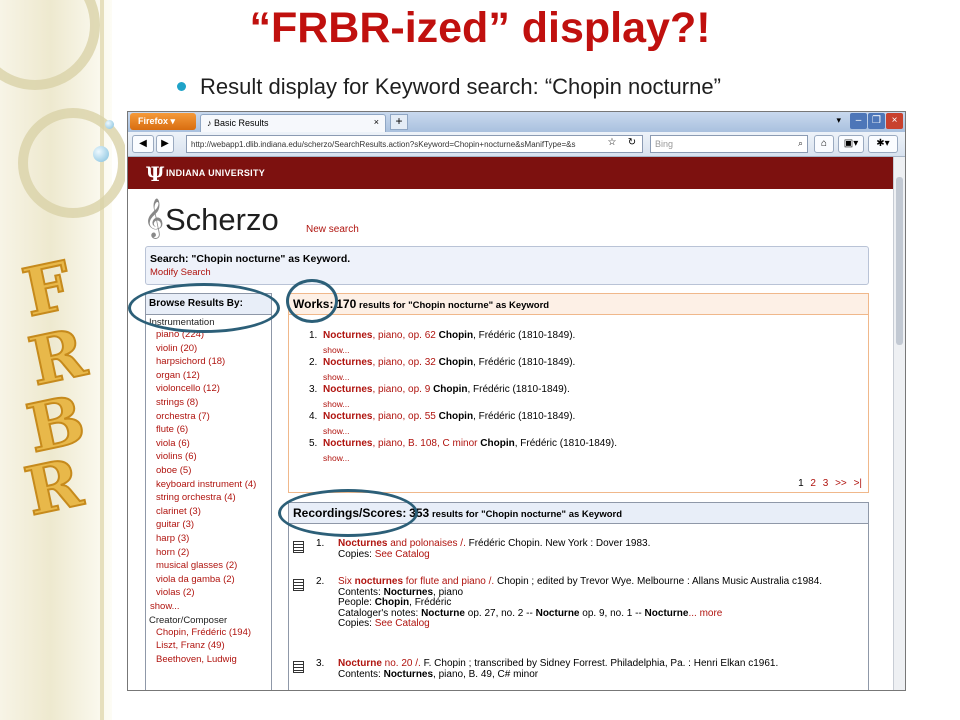 The image size is (960, 720). Describe the element at coordinates (208, 660) in the screenshot. I see `facet-item-link: Beethoven, Ludwig` at that location.